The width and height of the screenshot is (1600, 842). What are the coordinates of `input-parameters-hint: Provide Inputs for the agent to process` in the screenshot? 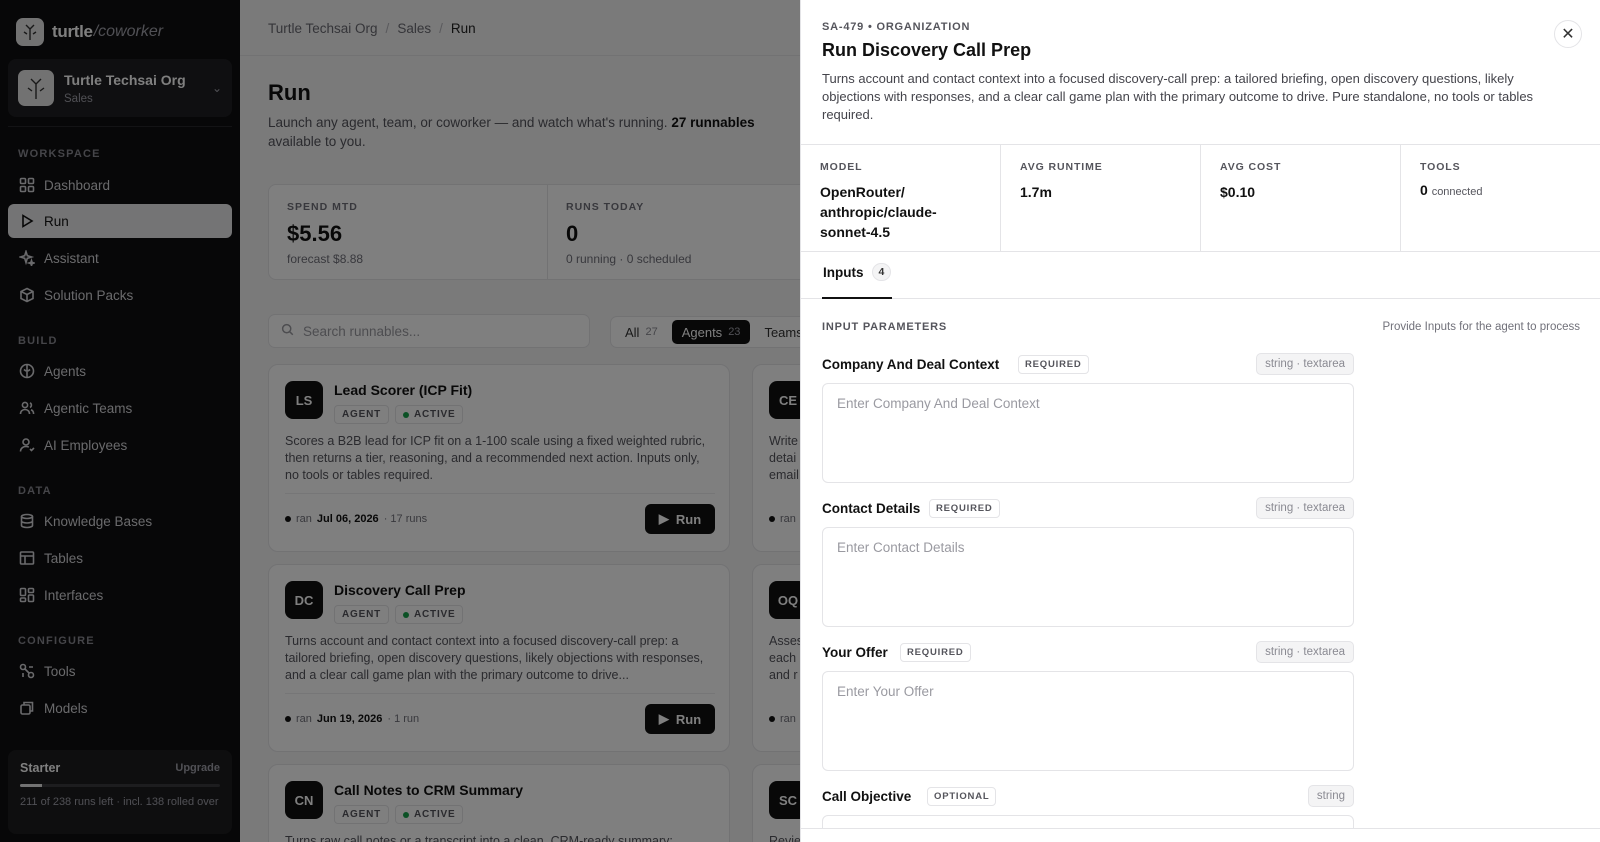 It's located at (1481, 327).